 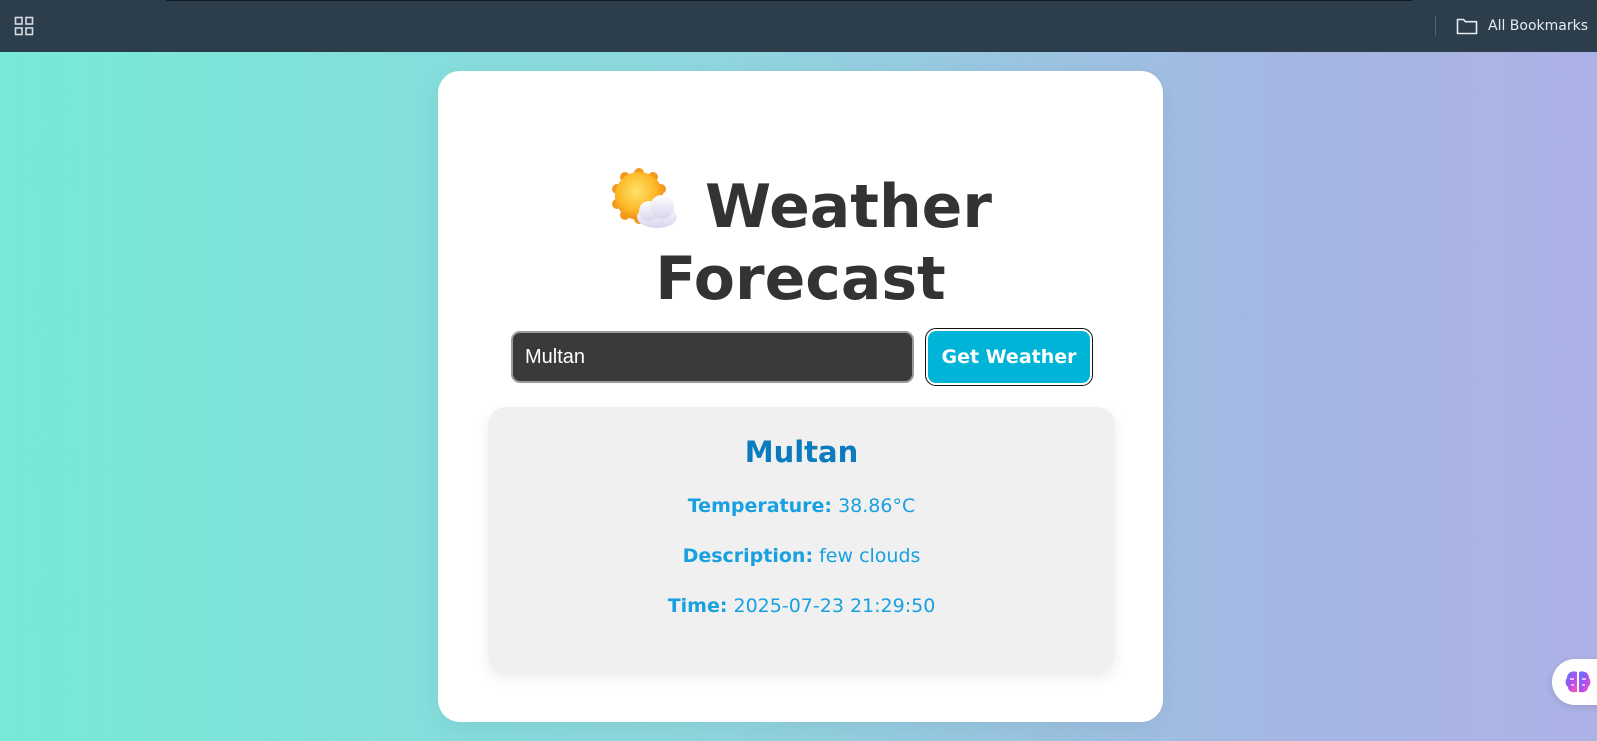 What do you see at coordinates (789, 0) in the screenshot?
I see `page-load-indicator` at bounding box center [789, 0].